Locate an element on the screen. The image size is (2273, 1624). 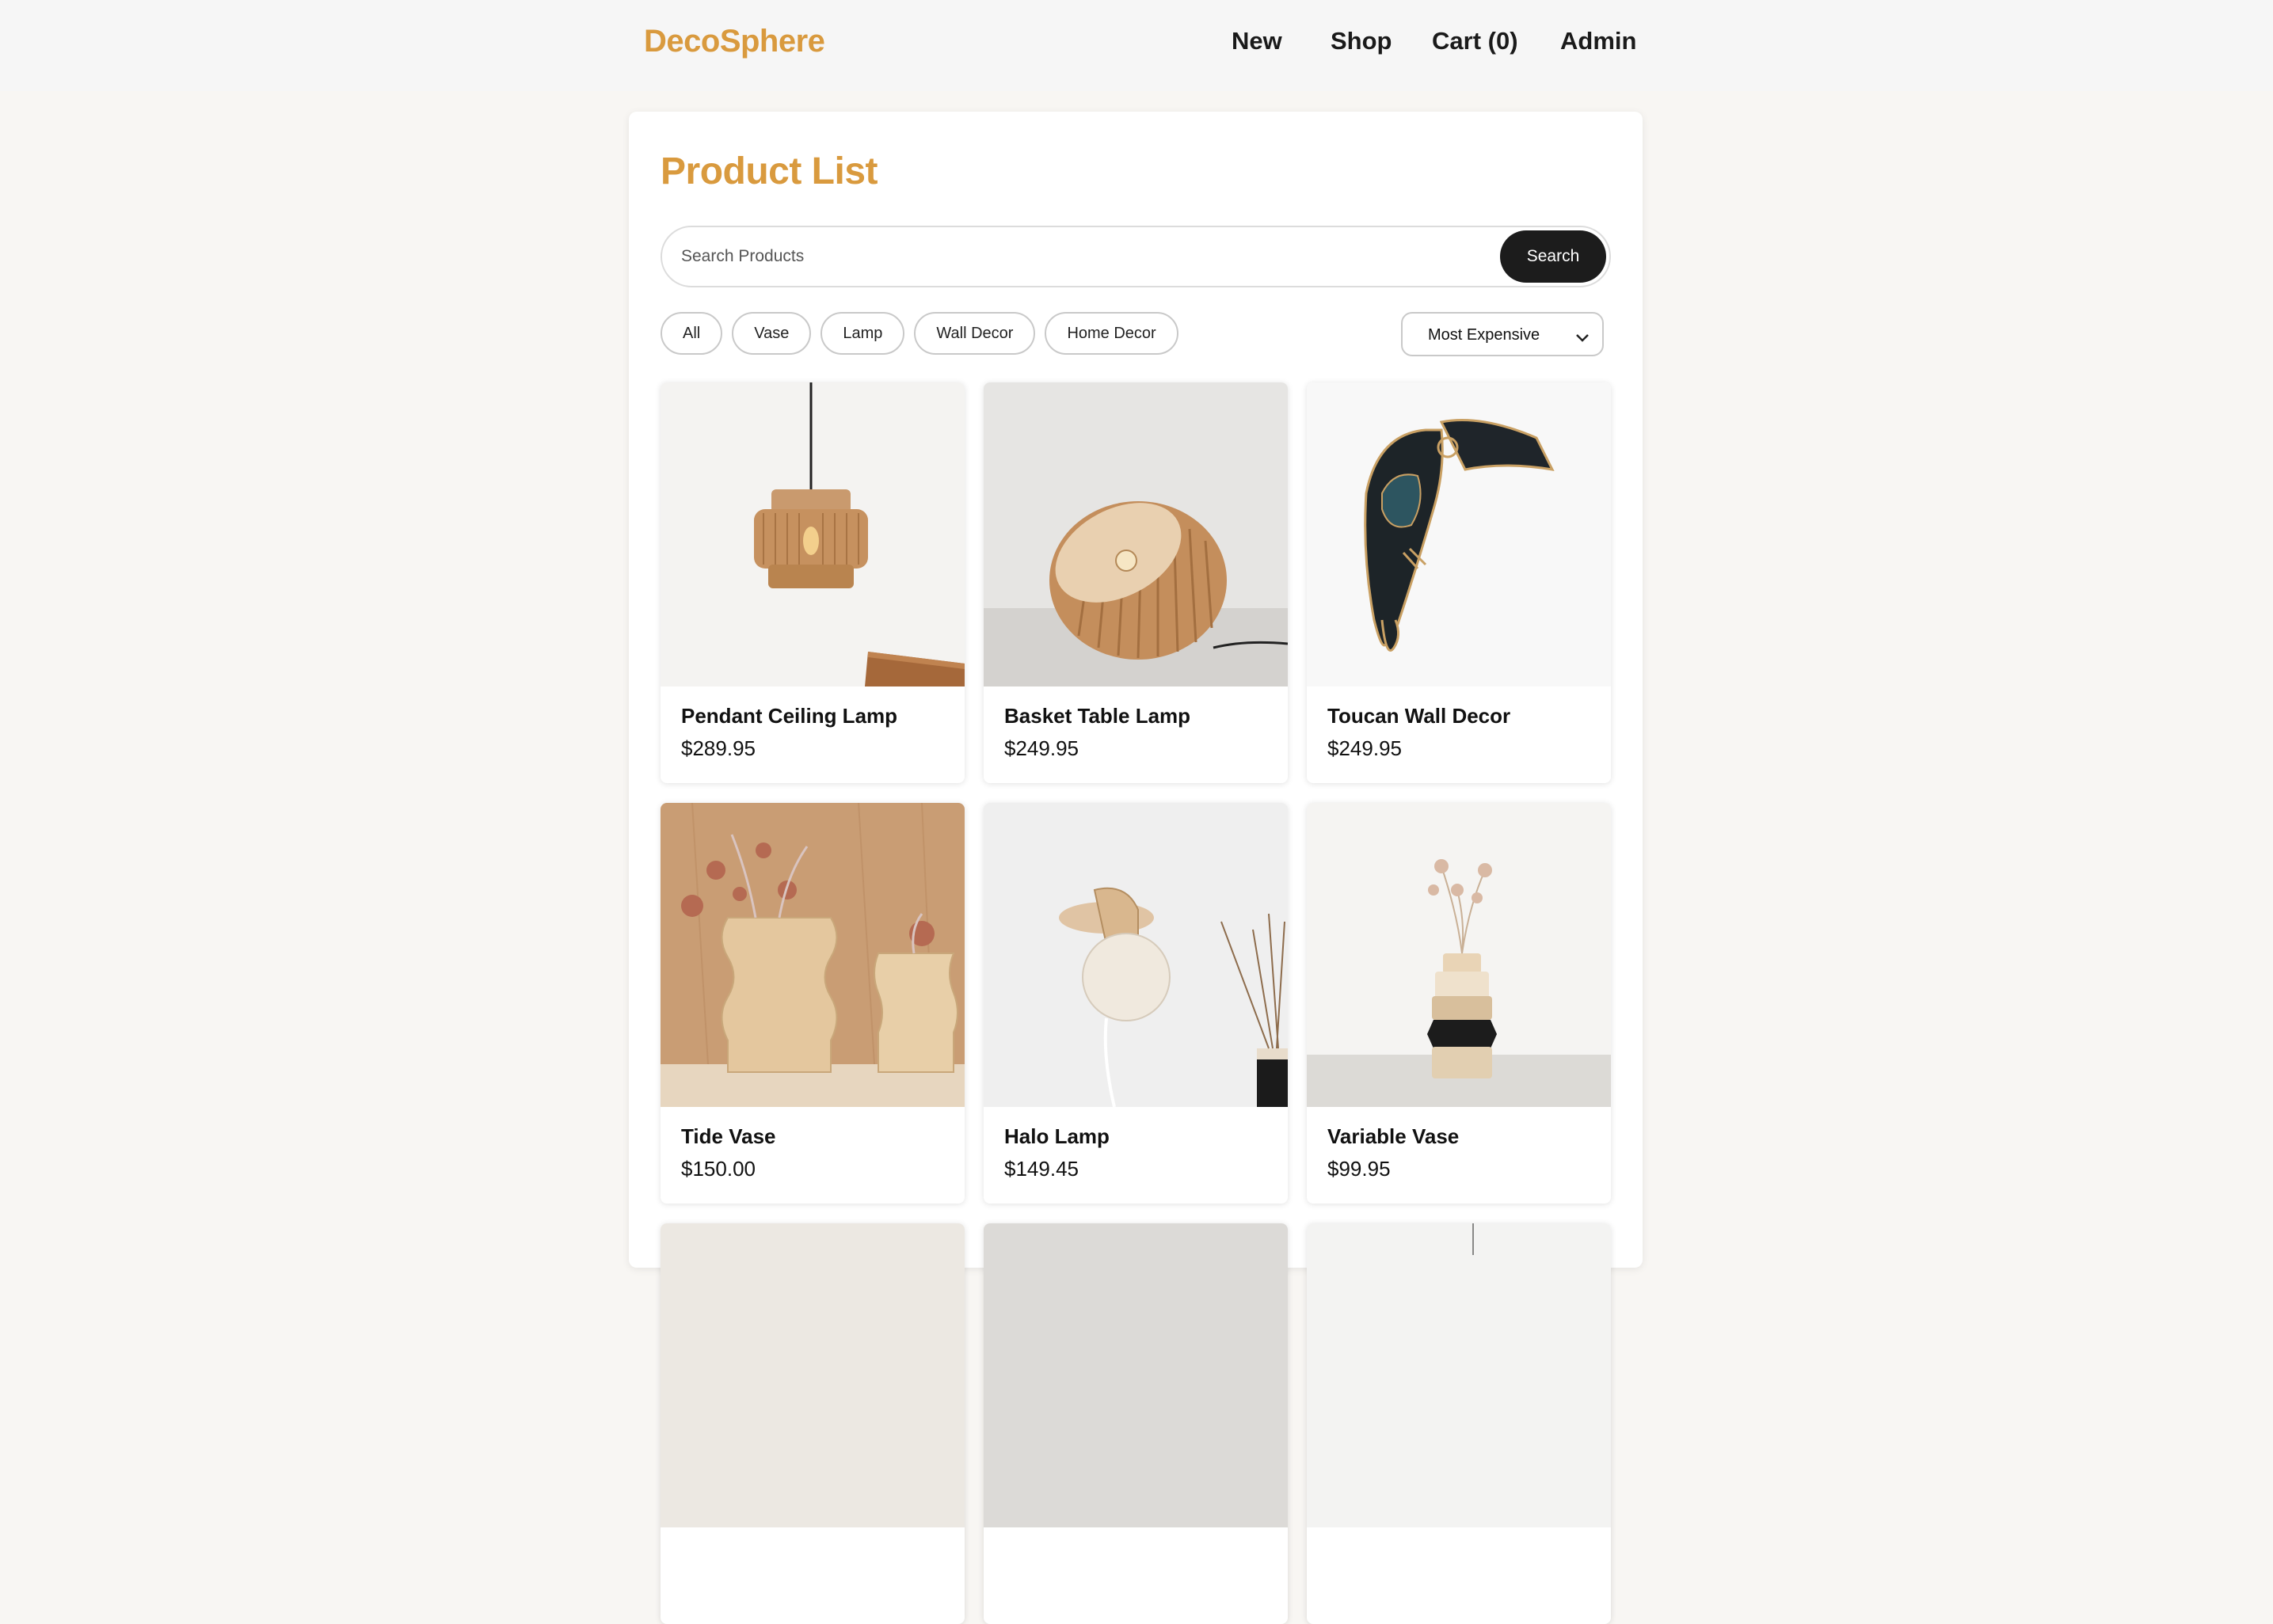
product-price: $149.45 is located at coordinates (1041, 1169).